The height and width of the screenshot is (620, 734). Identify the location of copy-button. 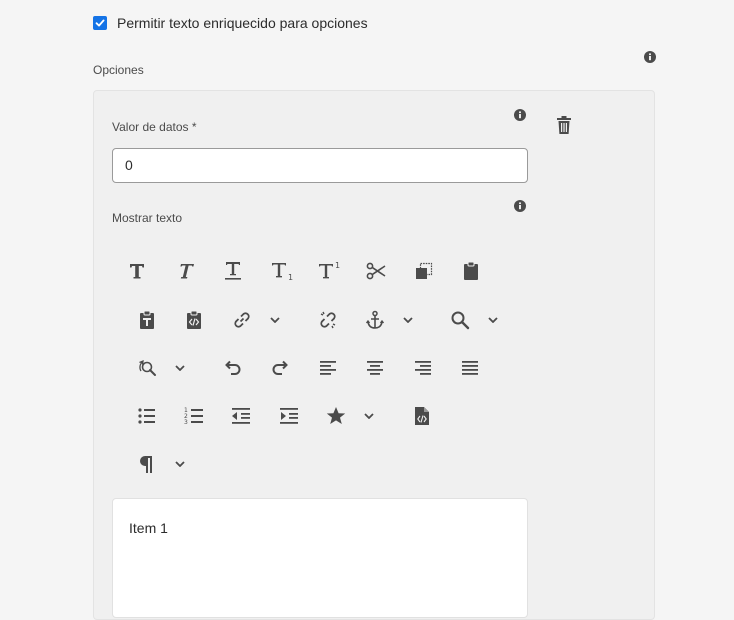
(424, 271).